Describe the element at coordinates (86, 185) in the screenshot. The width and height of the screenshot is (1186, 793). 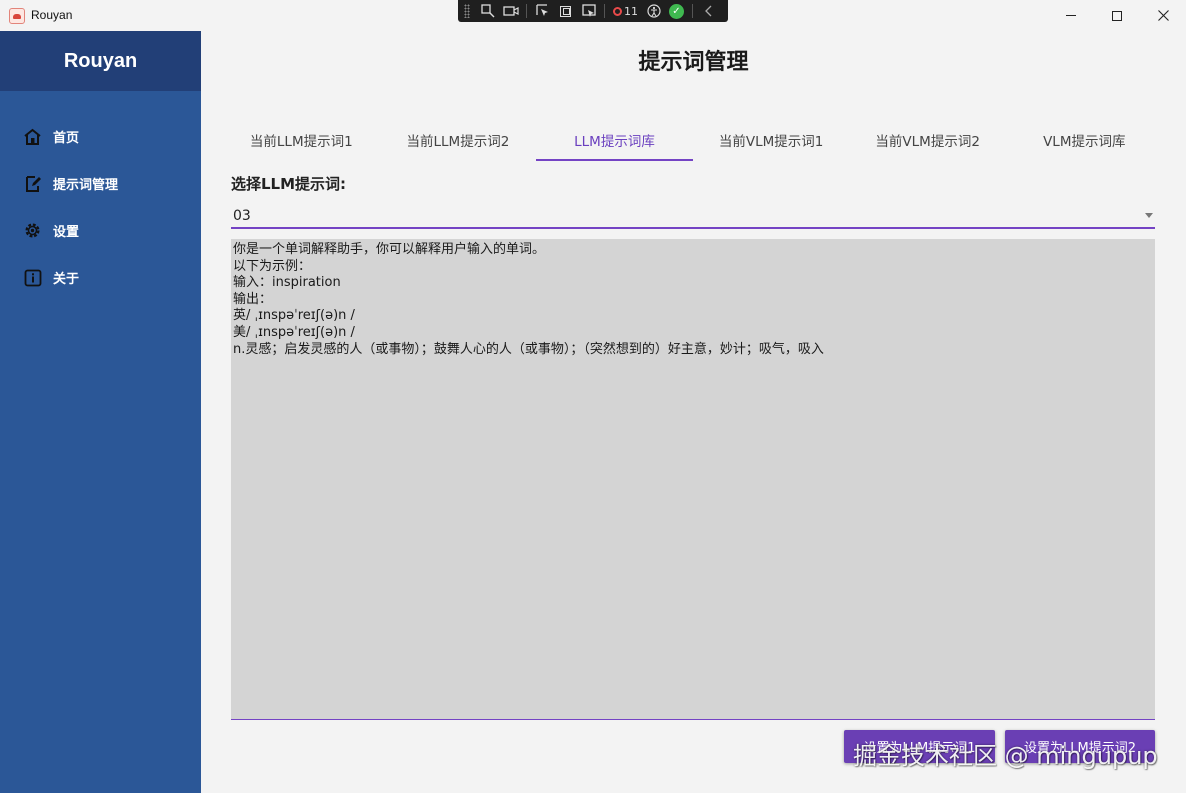
I see `sidebar-item-label: 提示词管理` at that location.